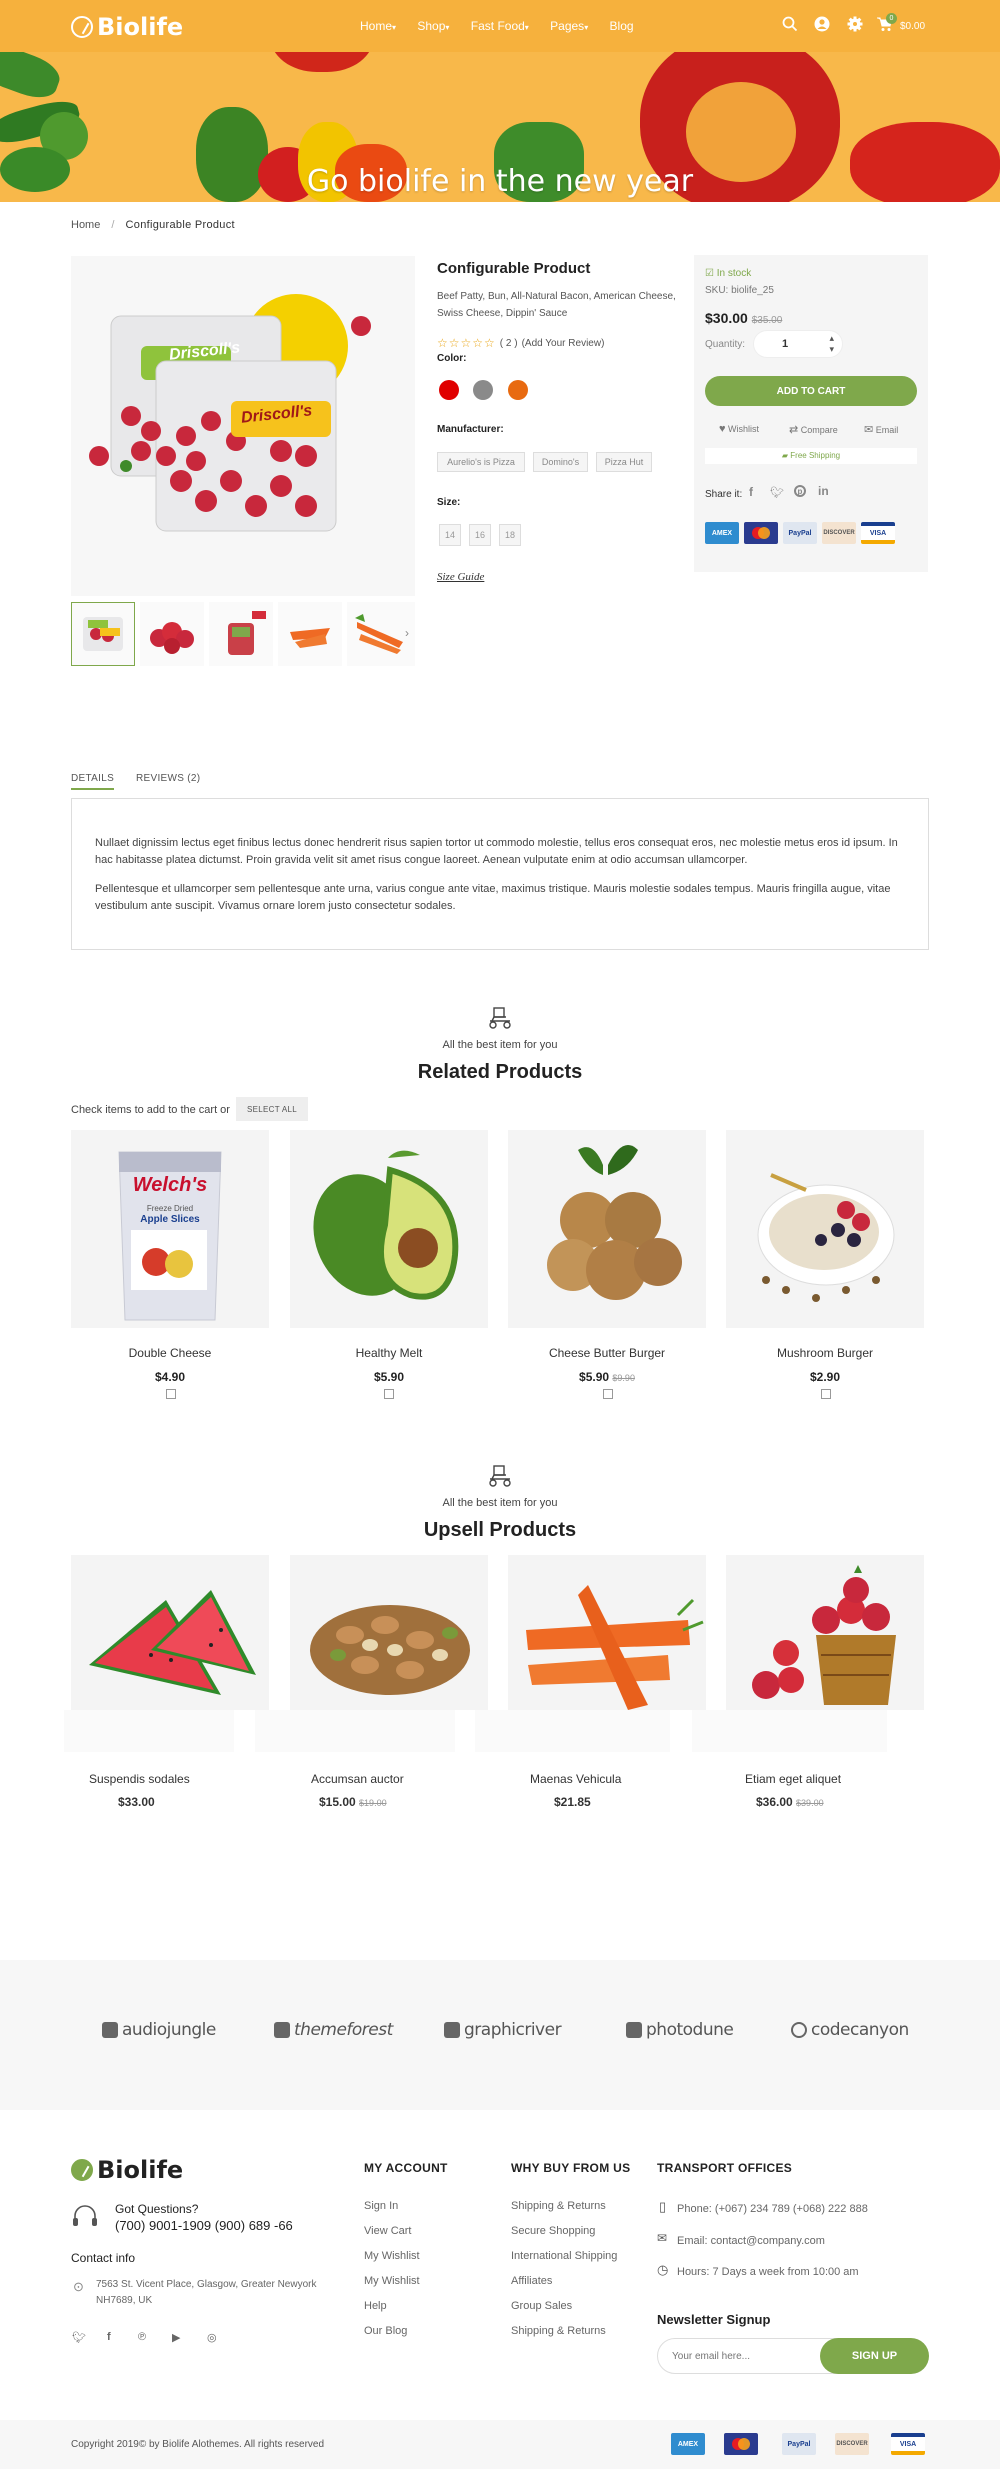 This screenshot has width=1000, height=2469. Describe the element at coordinates (127, 2170) in the screenshot. I see `footer-logo: Biolife` at that location.